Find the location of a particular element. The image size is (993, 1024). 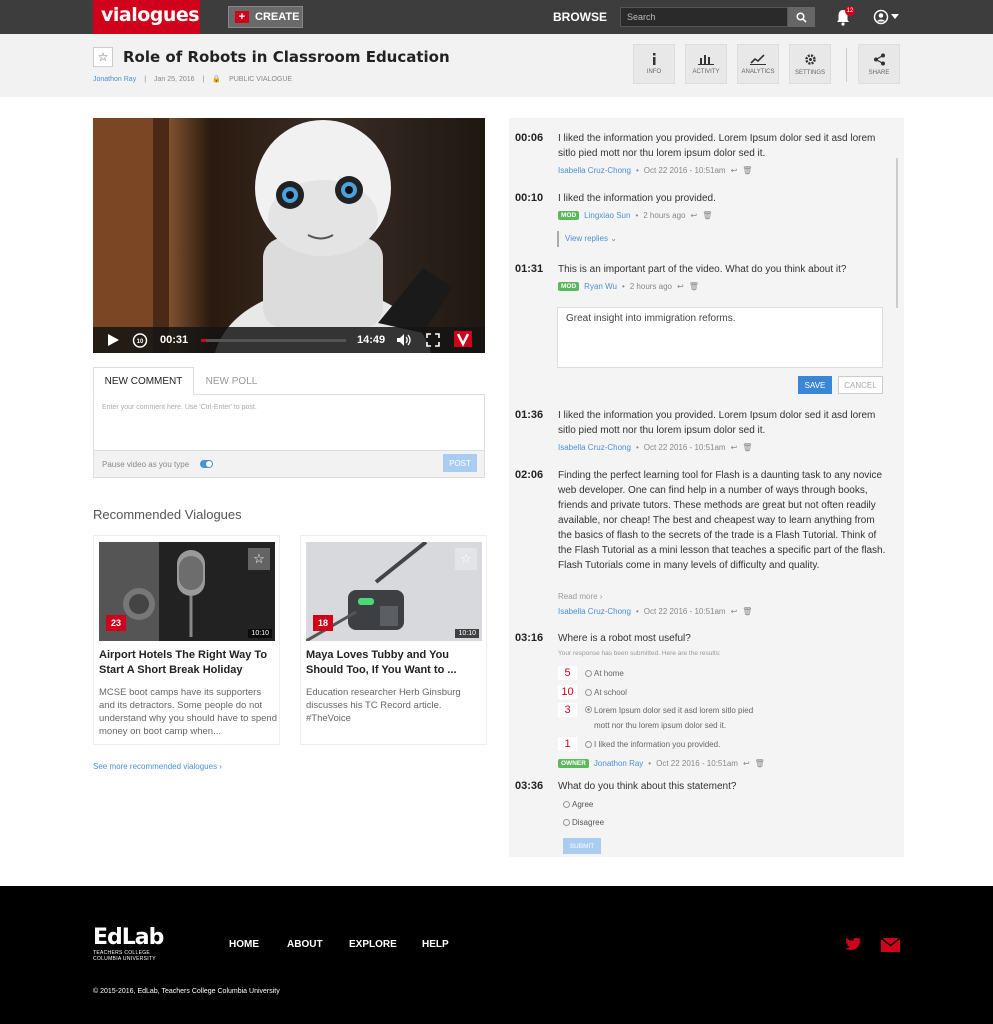

comment-timestamp: 00:06 is located at coordinates (529, 138).